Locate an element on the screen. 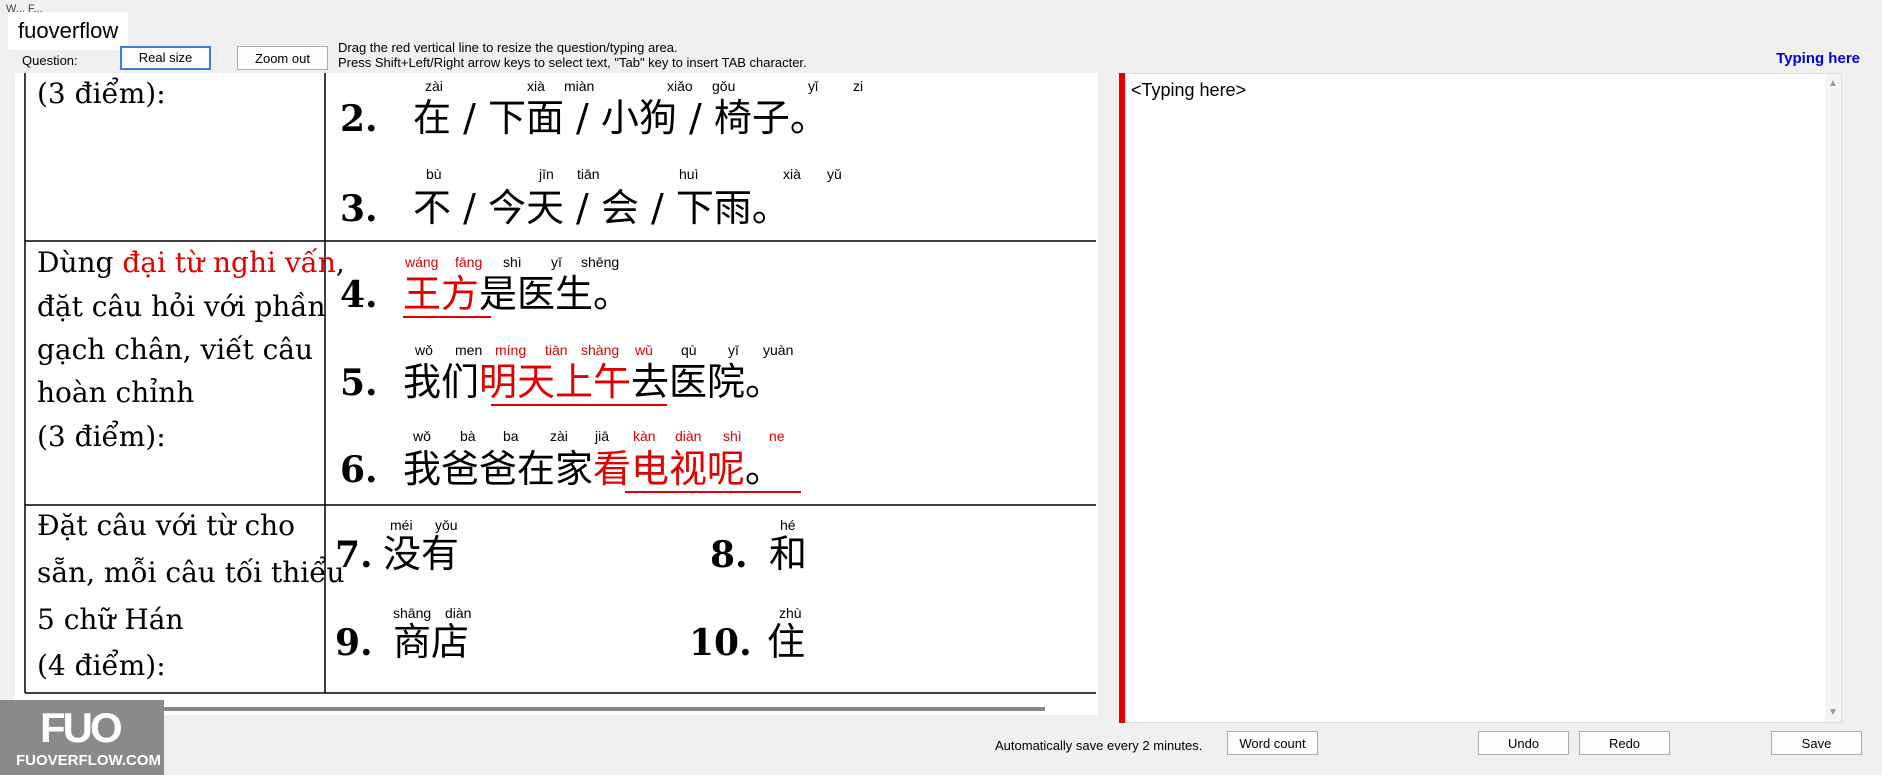 The height and width of the screenshot is (775, 1882). autosave-status: Automatically save every 2 minutes. is located at coordinates (1099, 745).